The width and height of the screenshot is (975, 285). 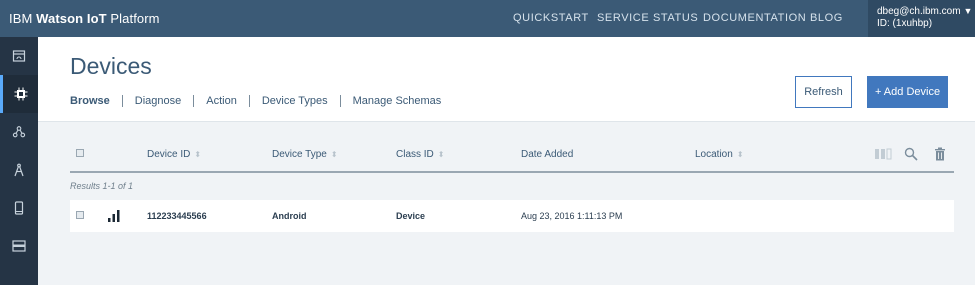 What do you see at coordinates (71, 18) in the screenshot?
I see `brand-bold: Watson IoT` at bounding box center [71, 18].